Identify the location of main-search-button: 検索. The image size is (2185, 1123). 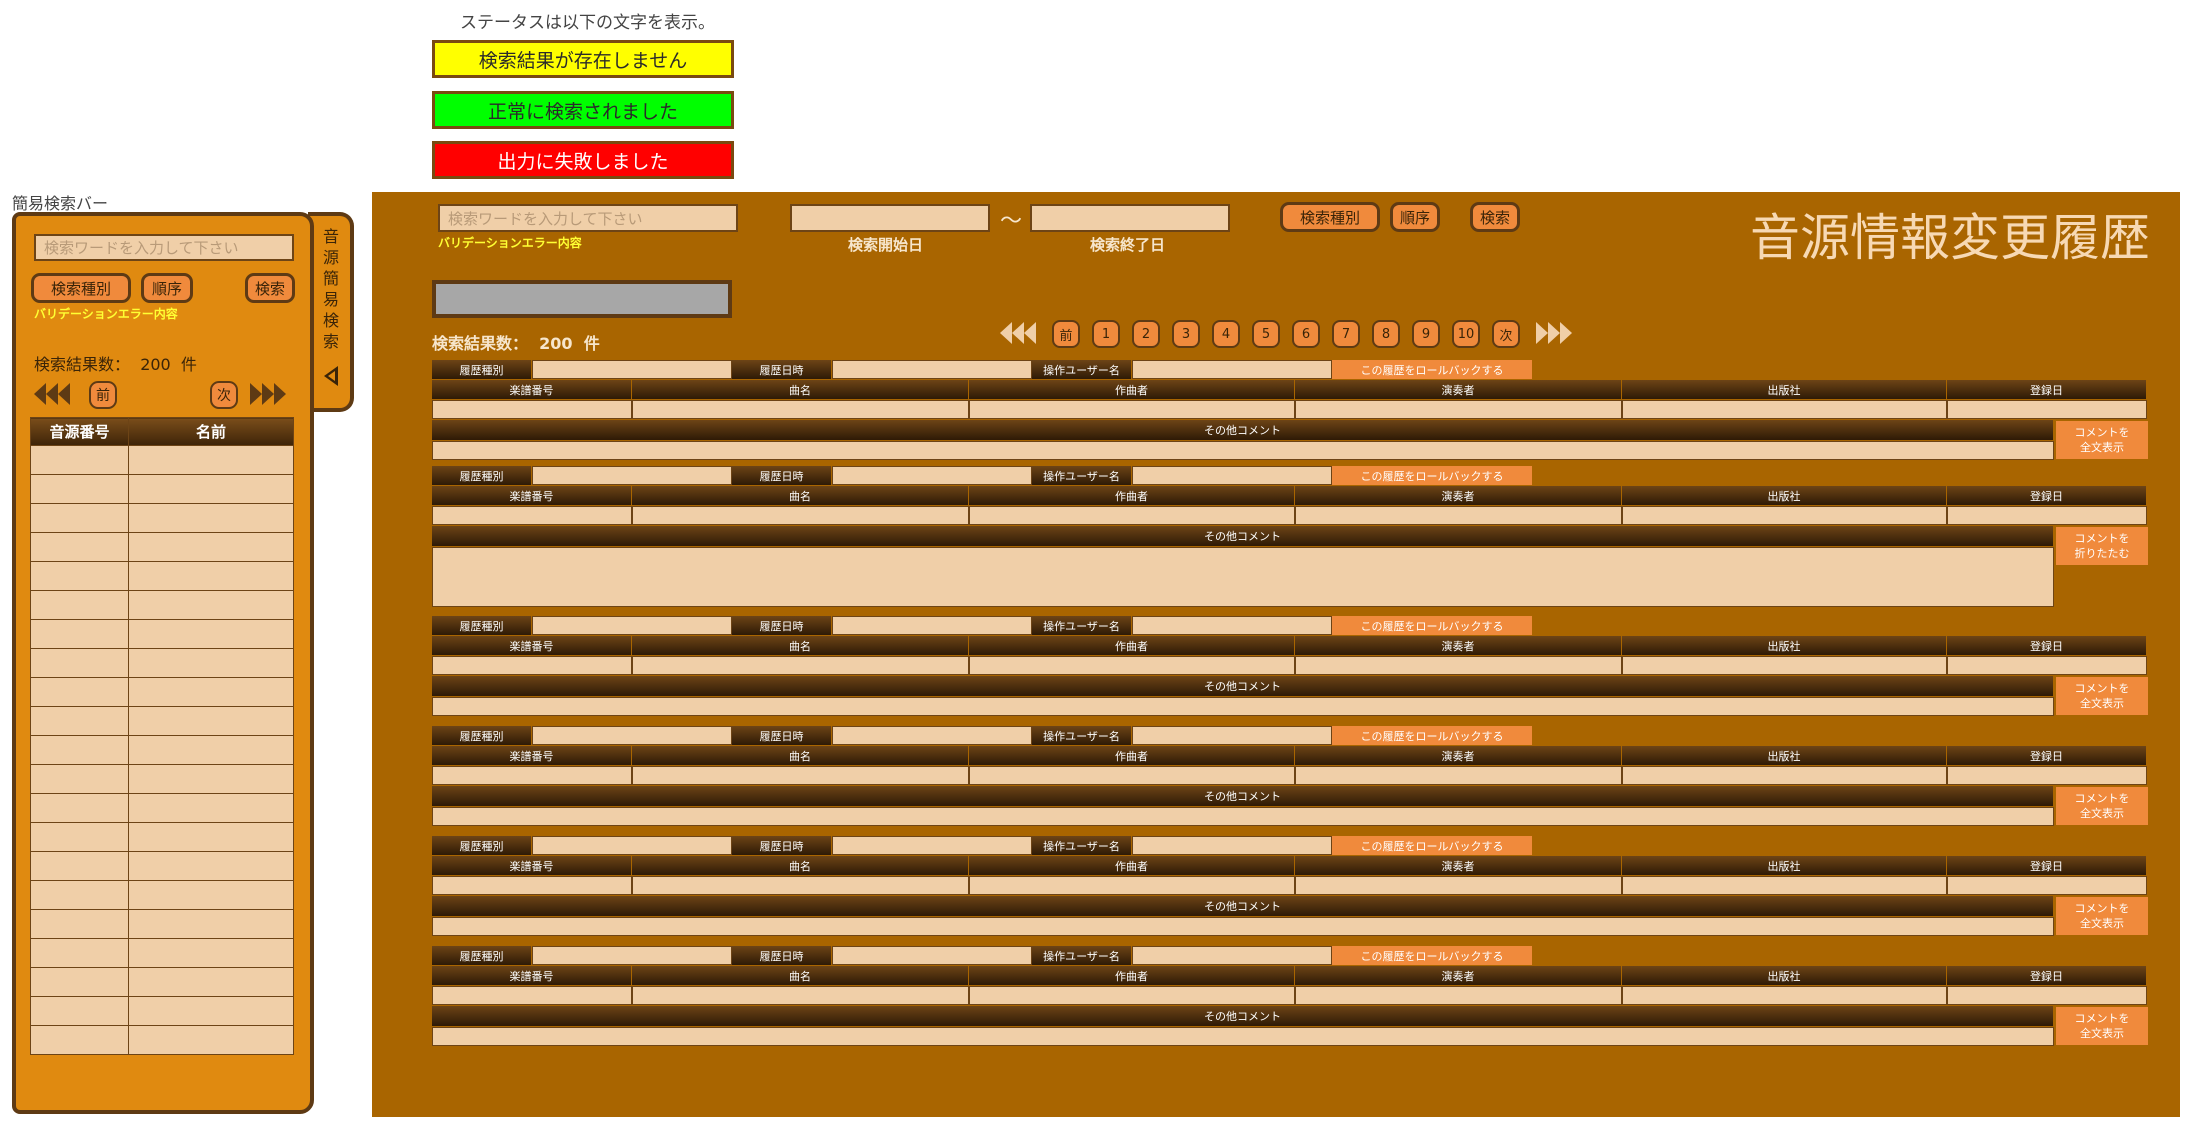
(1495, 217).